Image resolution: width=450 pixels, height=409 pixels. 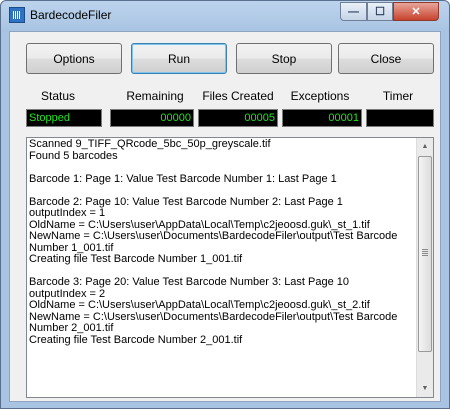 What do you see at coordinates (179, 58) in the screenshot?
I see `run-button: Run` at bounding box center [179, 58].